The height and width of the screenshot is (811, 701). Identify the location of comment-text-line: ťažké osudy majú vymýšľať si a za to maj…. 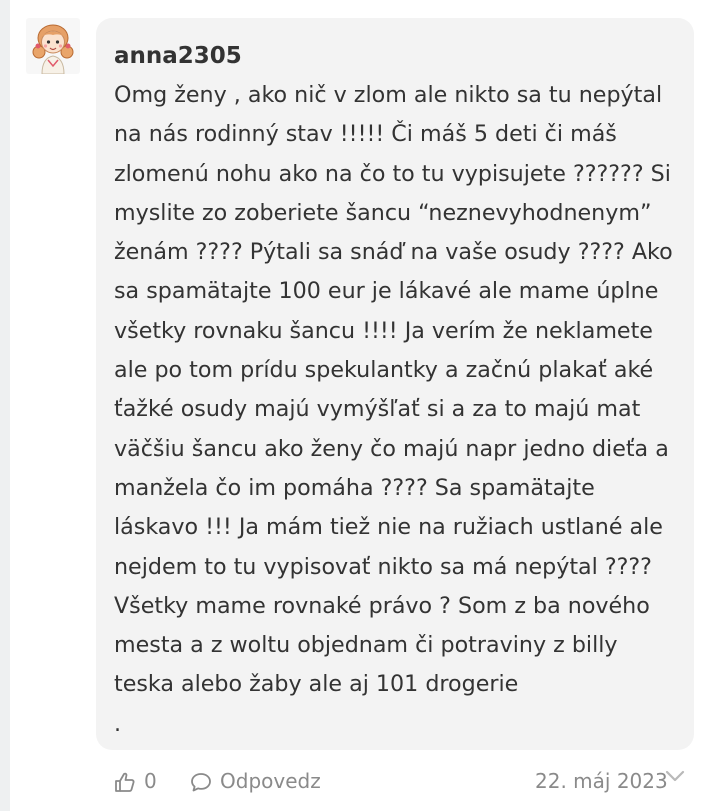
(377, 409).